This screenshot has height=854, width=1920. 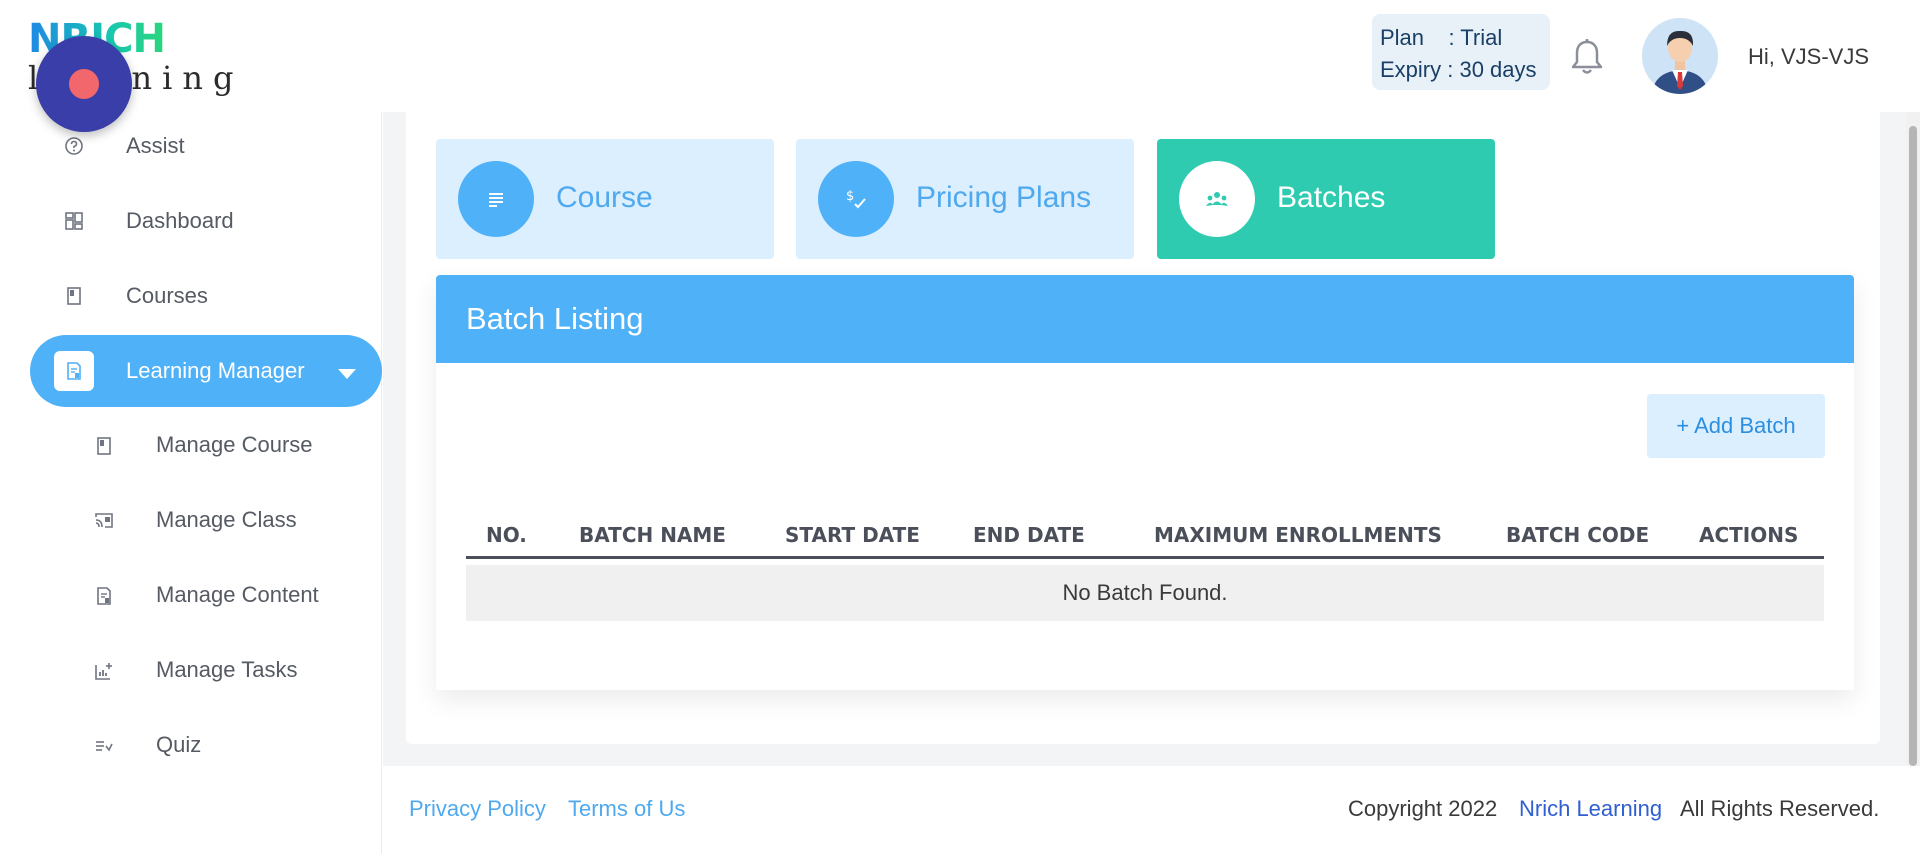 I want to click on user-avatar, so click(x=1680, y=56).